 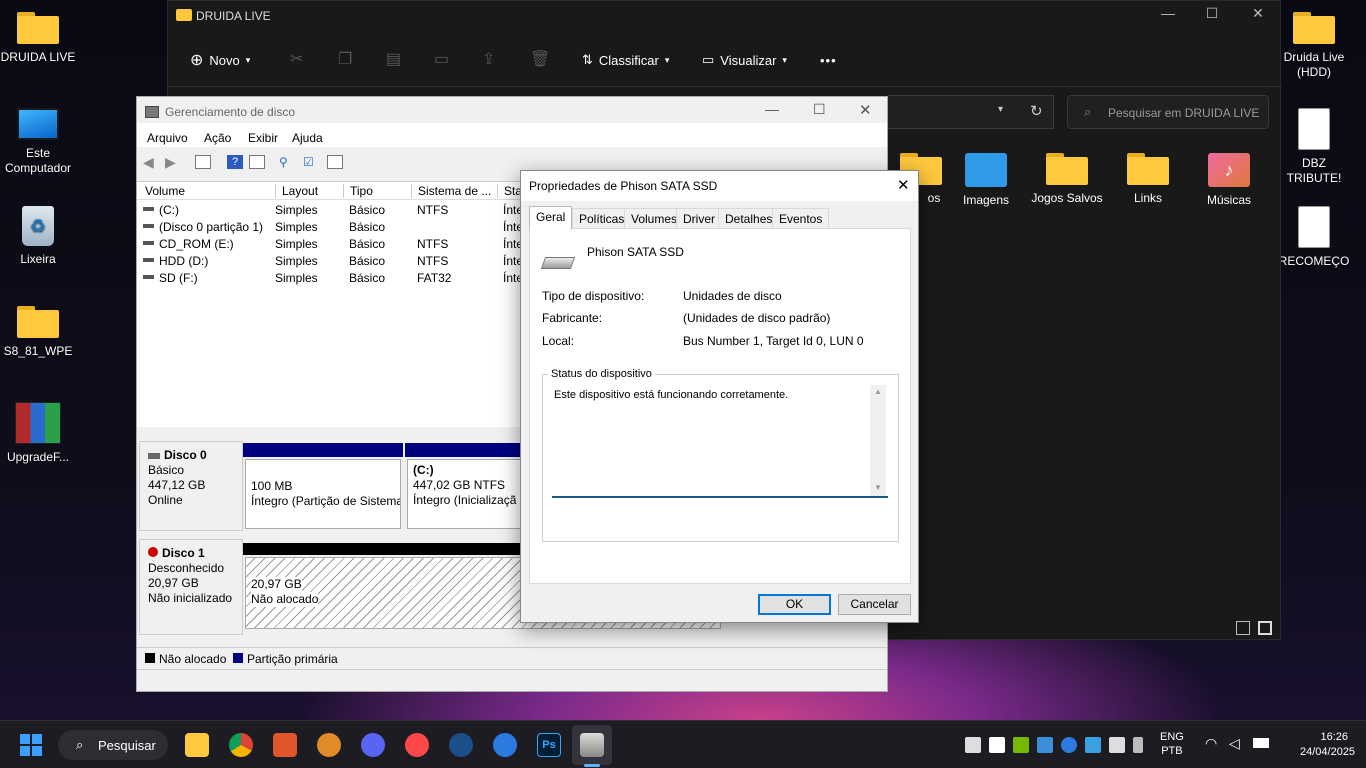 What do you see at coordinates (744, 60) in the screenshot?
I see `view-button: ▭ Visualizar ▾` at bounding box center [744, 60].